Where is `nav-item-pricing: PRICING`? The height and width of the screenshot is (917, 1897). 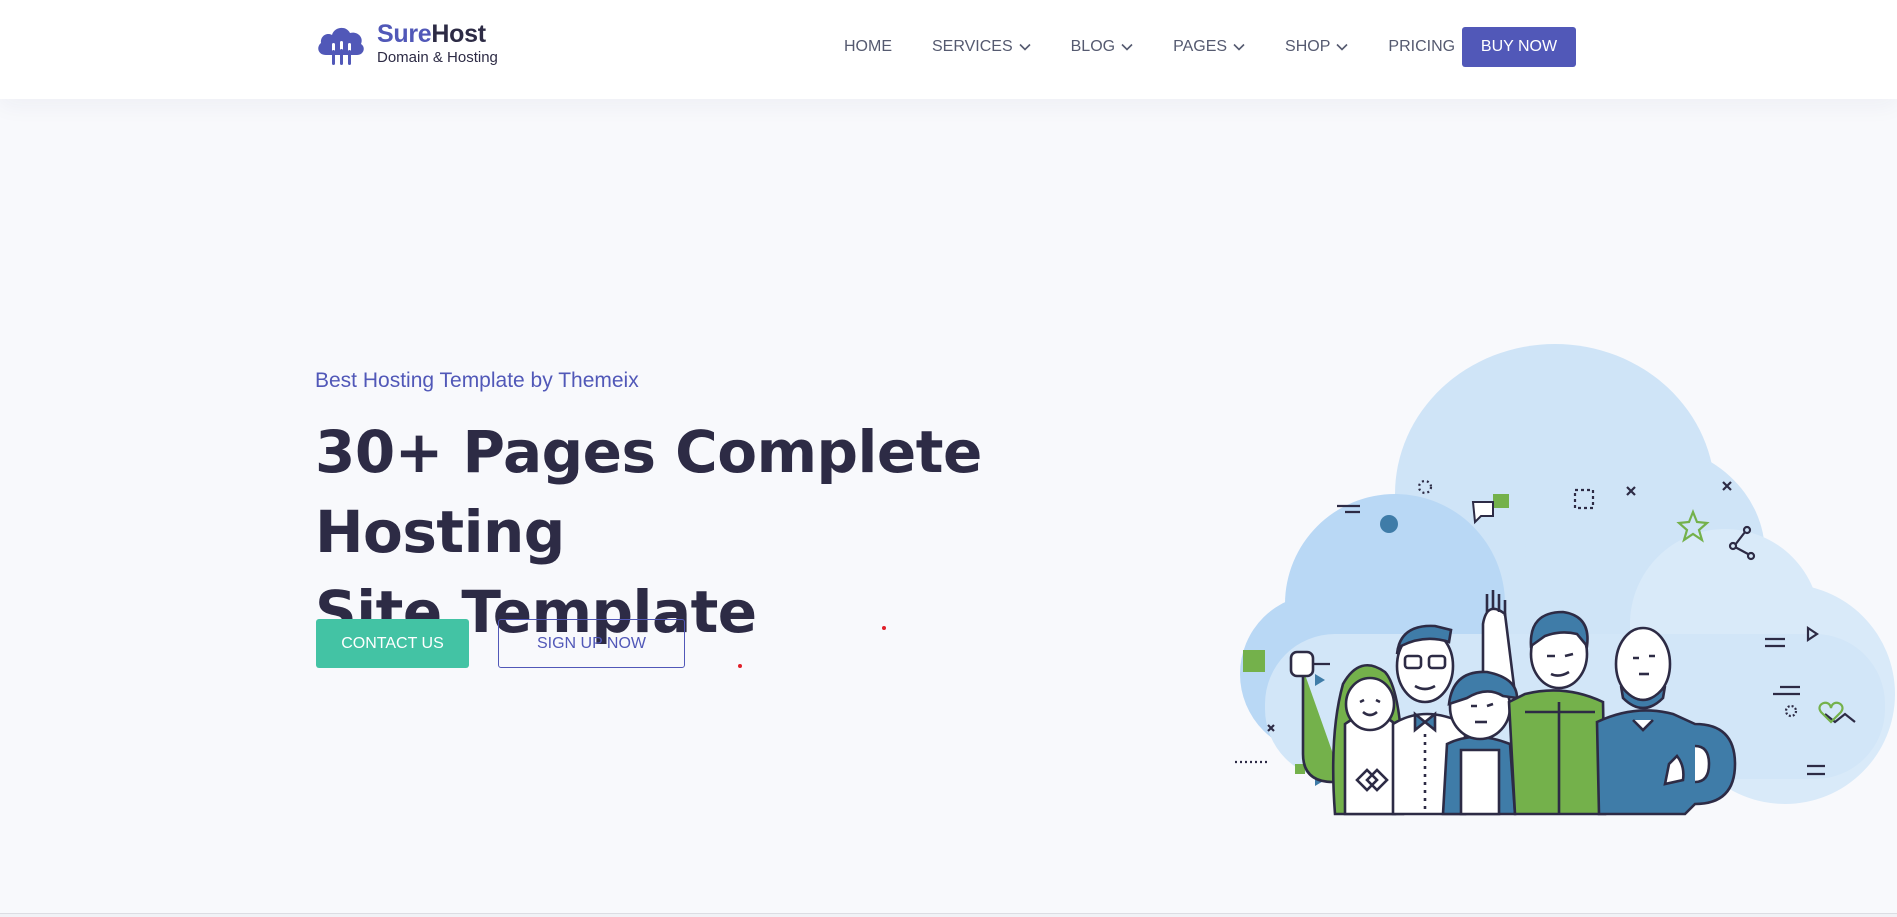
nav-item-pricing: PRICING is located at coordinates (1421, 47).